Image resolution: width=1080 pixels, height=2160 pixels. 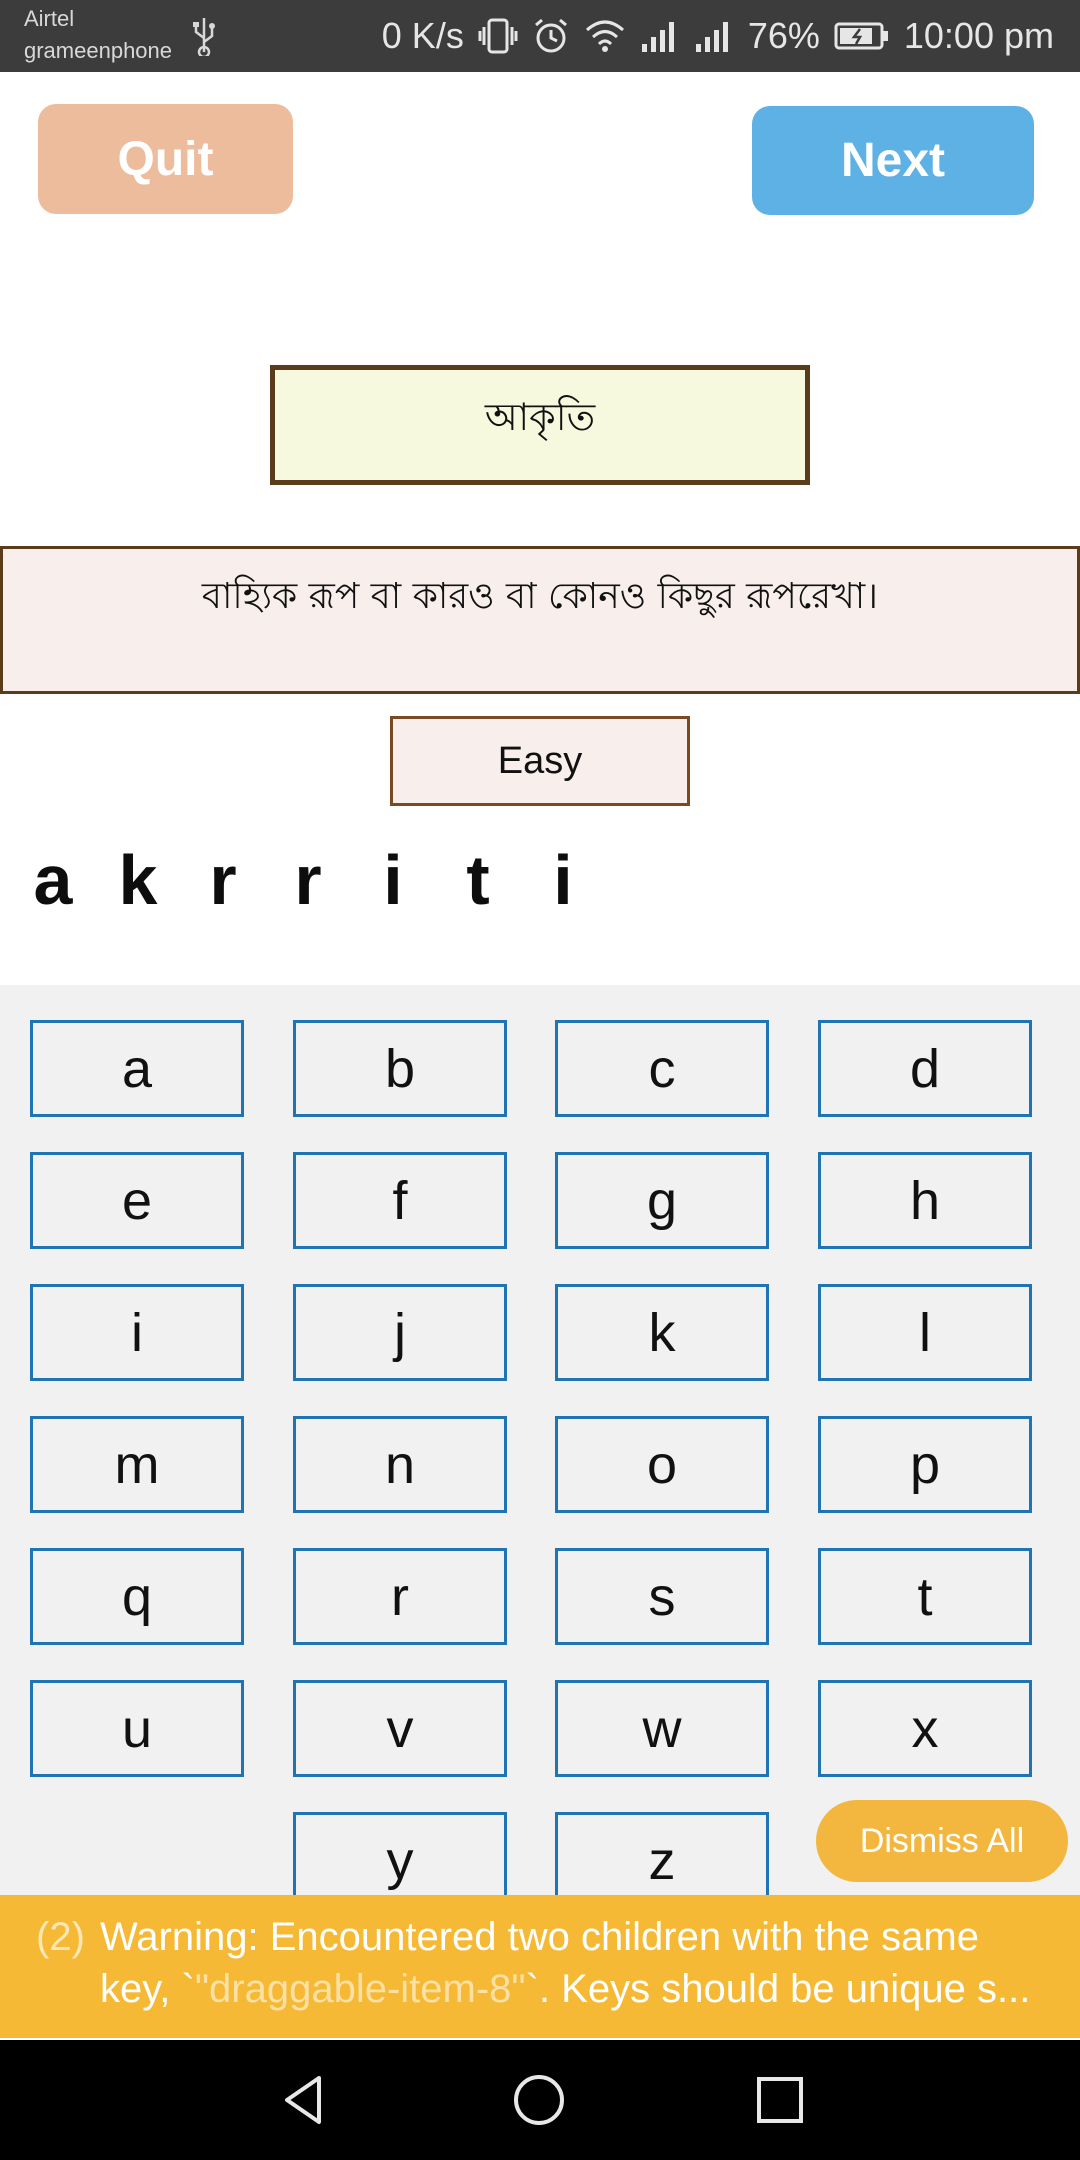 What do you see at coordinates (780, 2100) in the screenshot?
I see `recents-icon` at bounding box center [780, 2100].